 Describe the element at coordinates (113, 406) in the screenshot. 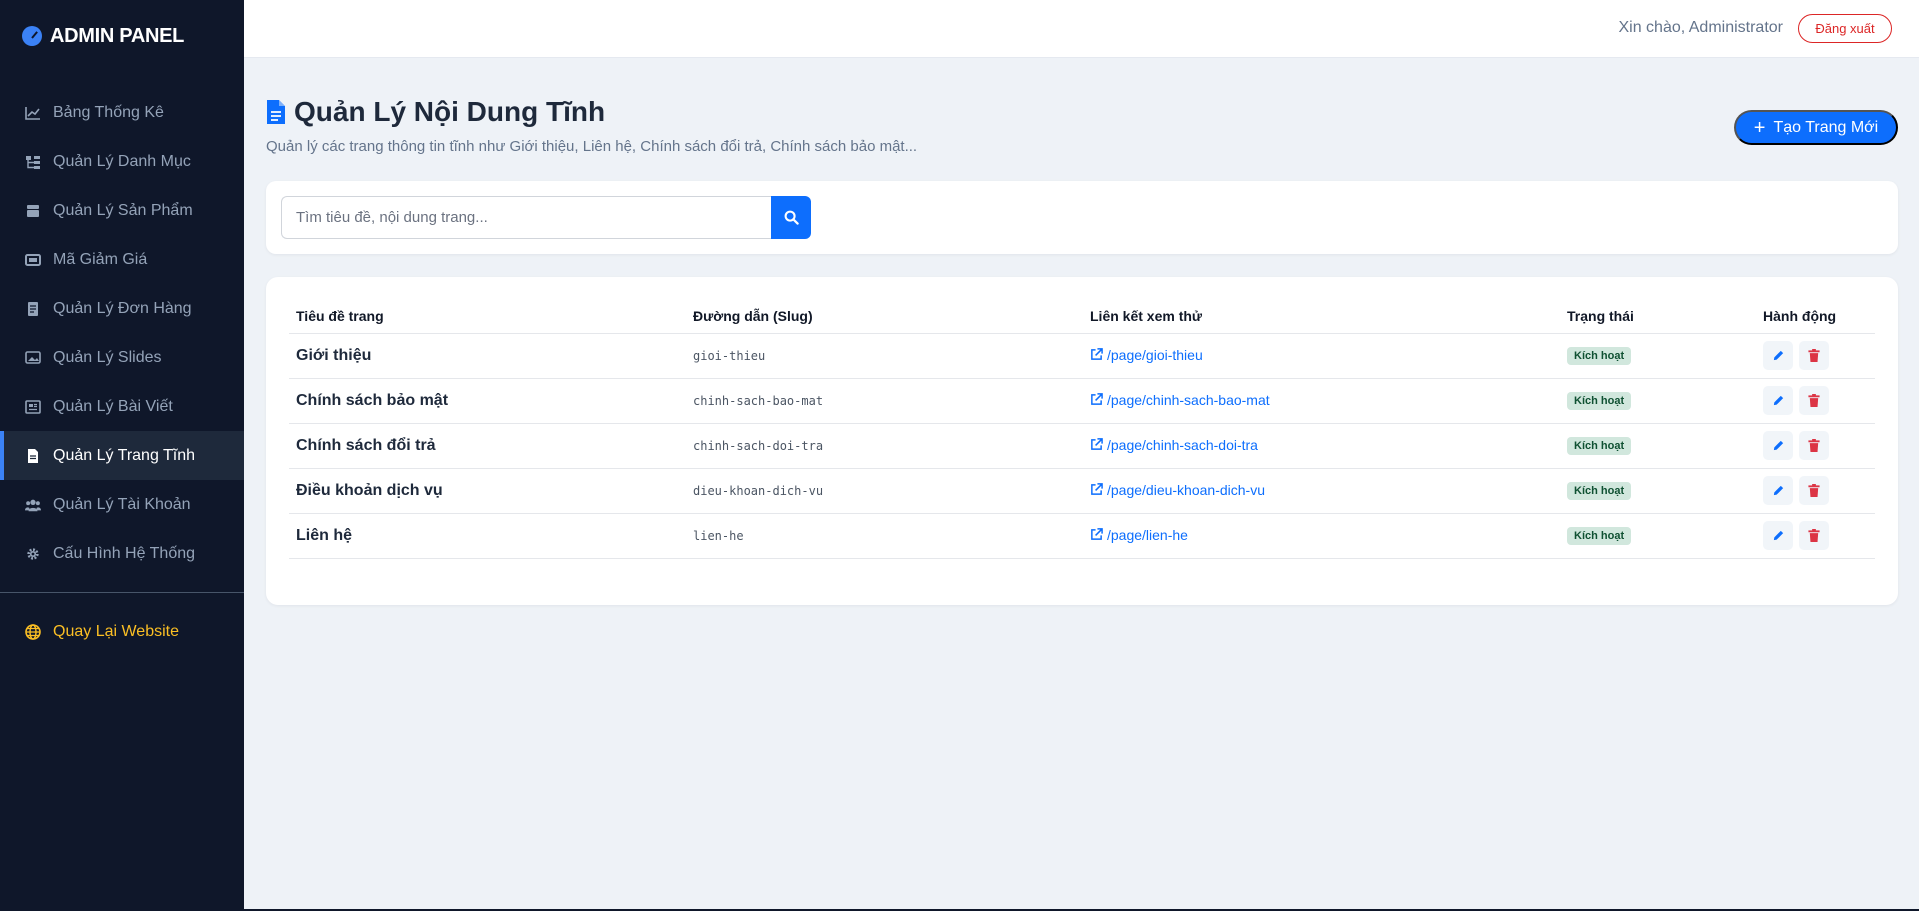

I see `sidebar-item-label: Quản Lý Bài Viết` at that location.